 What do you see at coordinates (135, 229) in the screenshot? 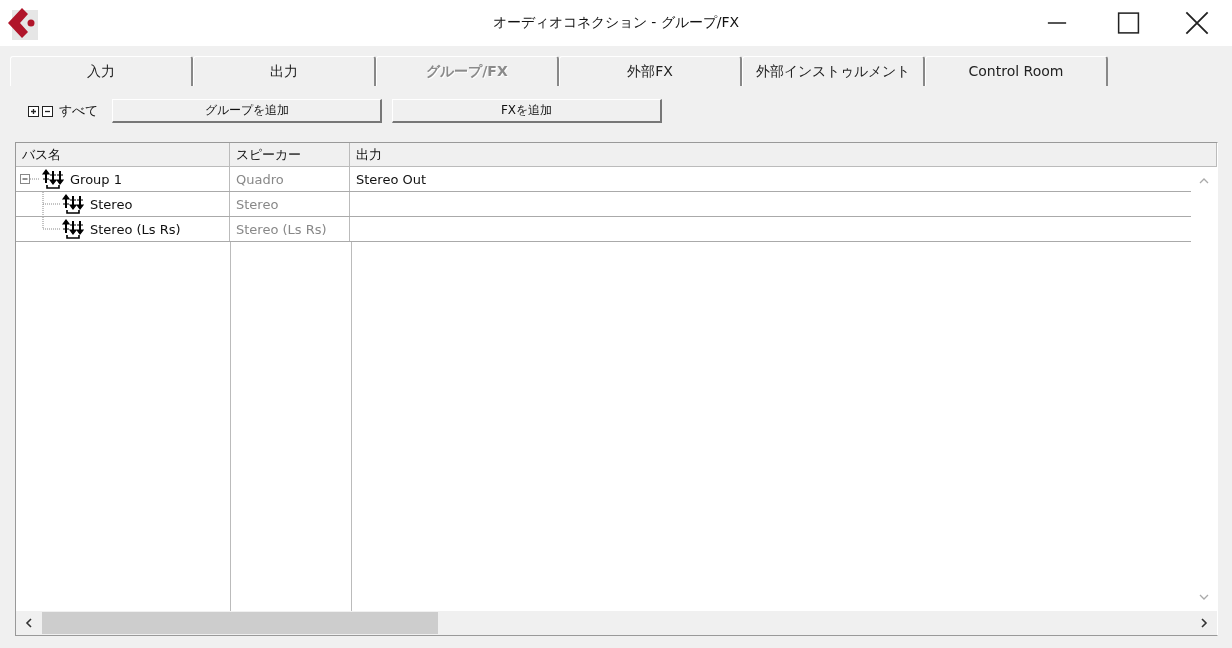
I see `bus-name: Stereo (Ls Rs)` at bounding box center [135, 229].